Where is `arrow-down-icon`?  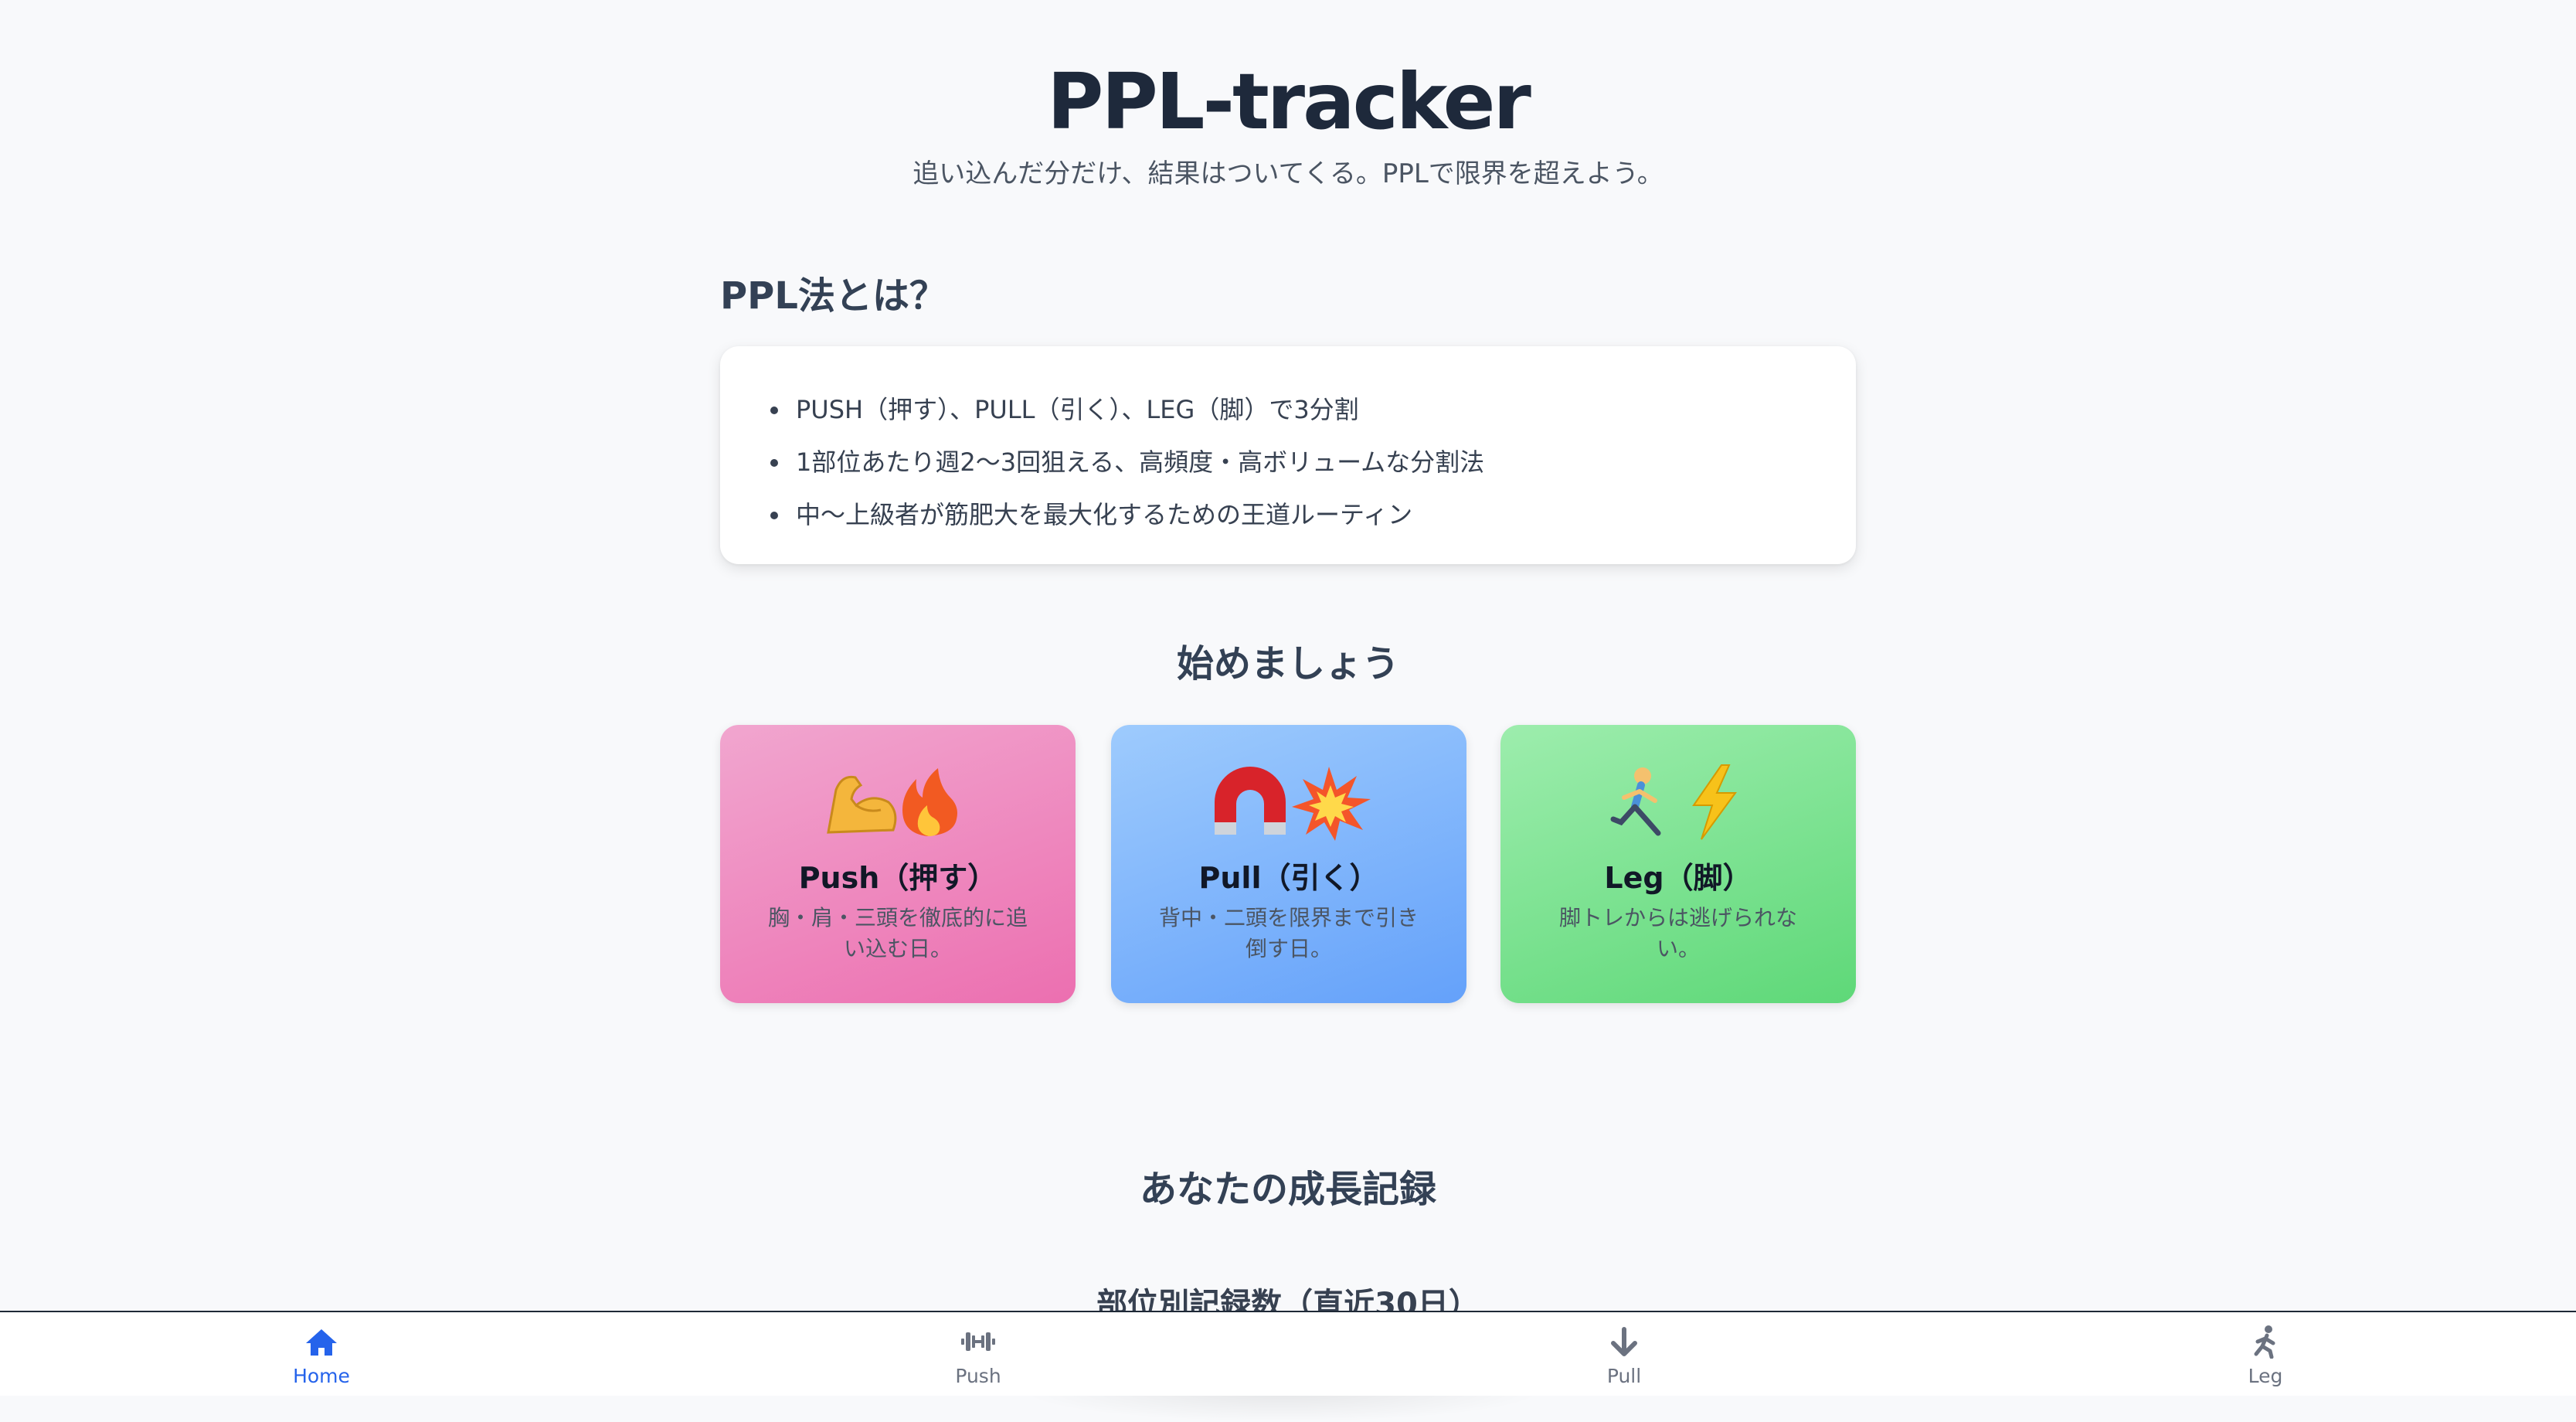 arrow-down-icon is located at coordinates (1624, 1342).